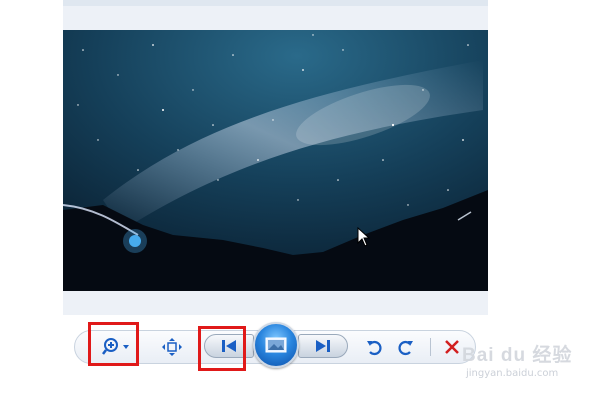 The height and width of the screenshot is (400, 600). I want to click on next-icon, so click(323, 346).